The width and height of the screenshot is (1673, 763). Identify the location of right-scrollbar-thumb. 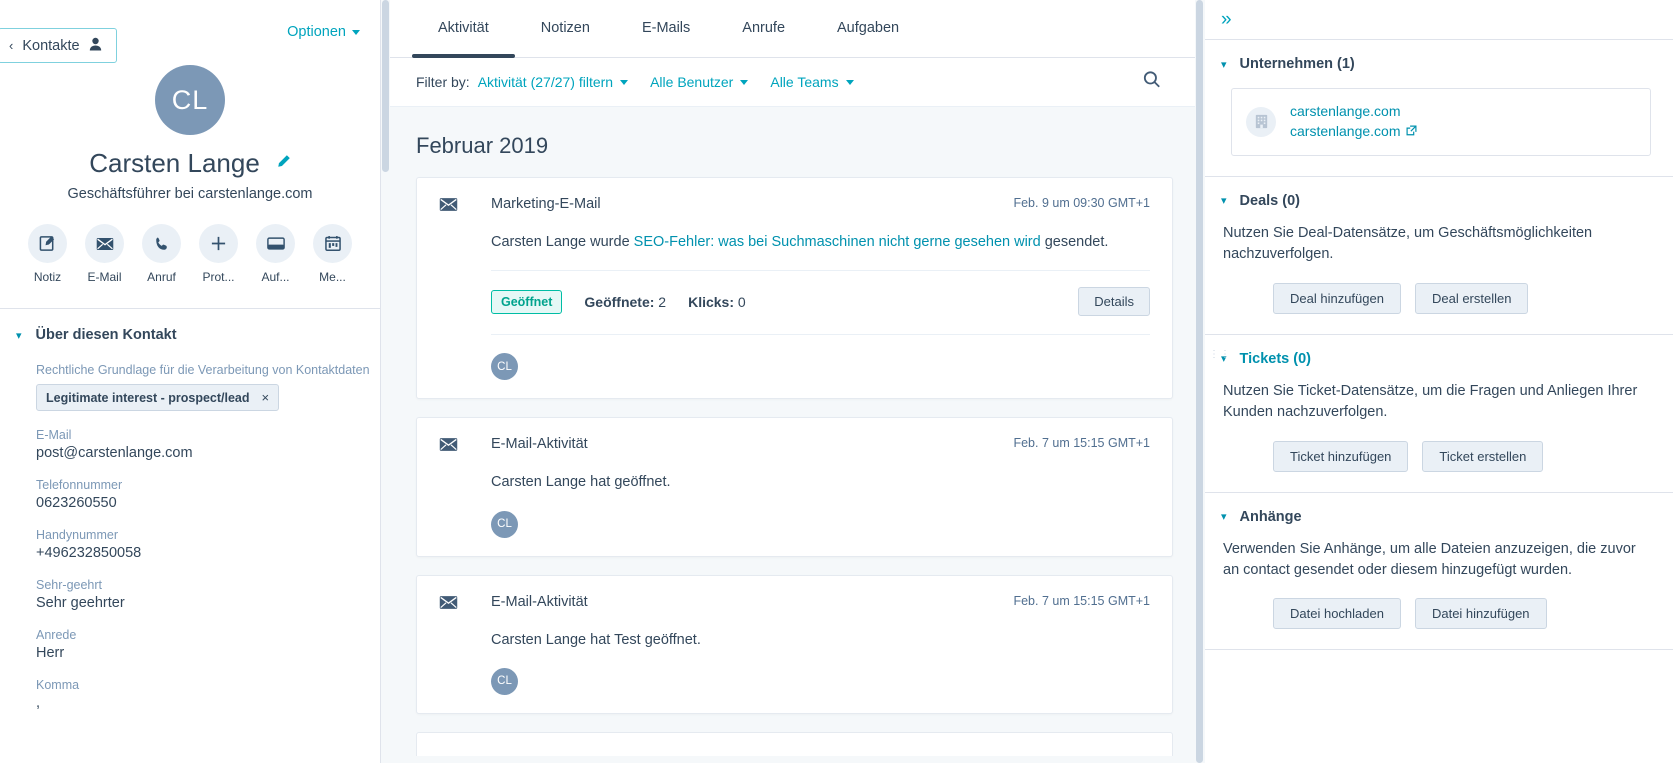
(1199, 381).